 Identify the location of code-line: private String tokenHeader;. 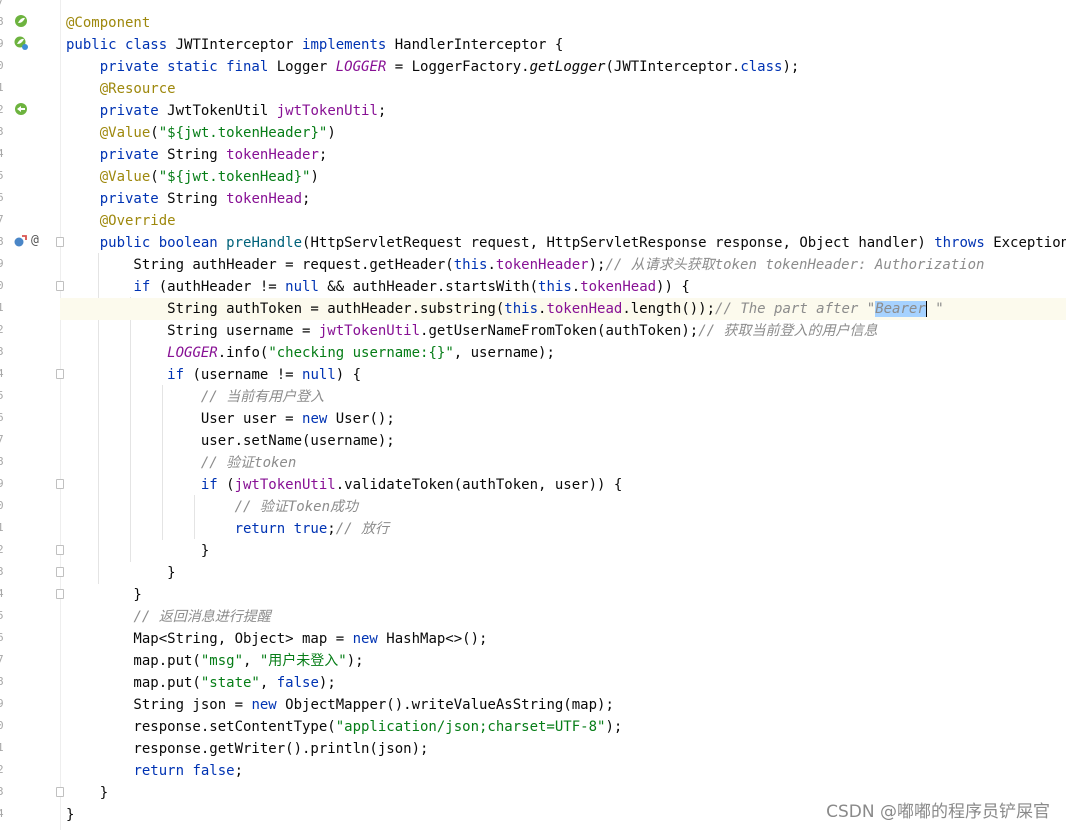
(566, 155).